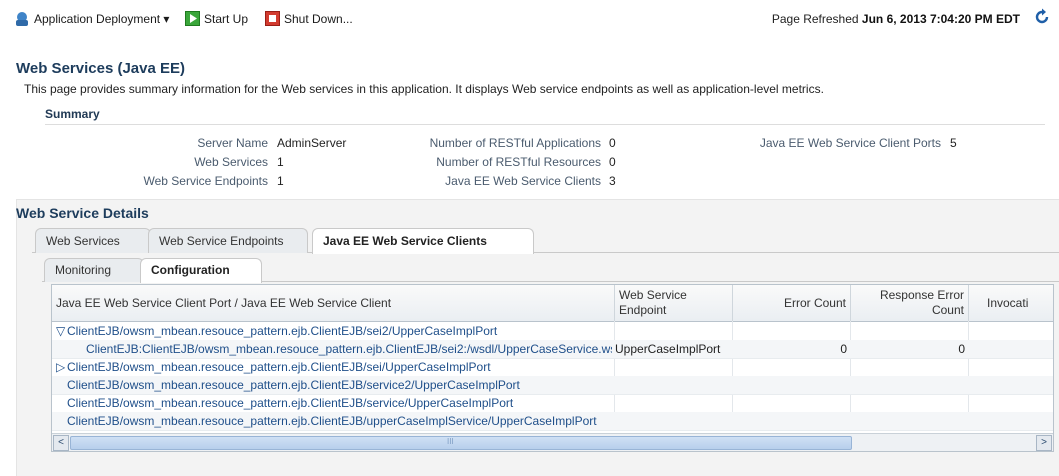 The width and height of the screenshot is (1059, 476). Describe the element at coordinates (312, 143) in the screenshot. I see `summary-value: AdminServer` at that location.